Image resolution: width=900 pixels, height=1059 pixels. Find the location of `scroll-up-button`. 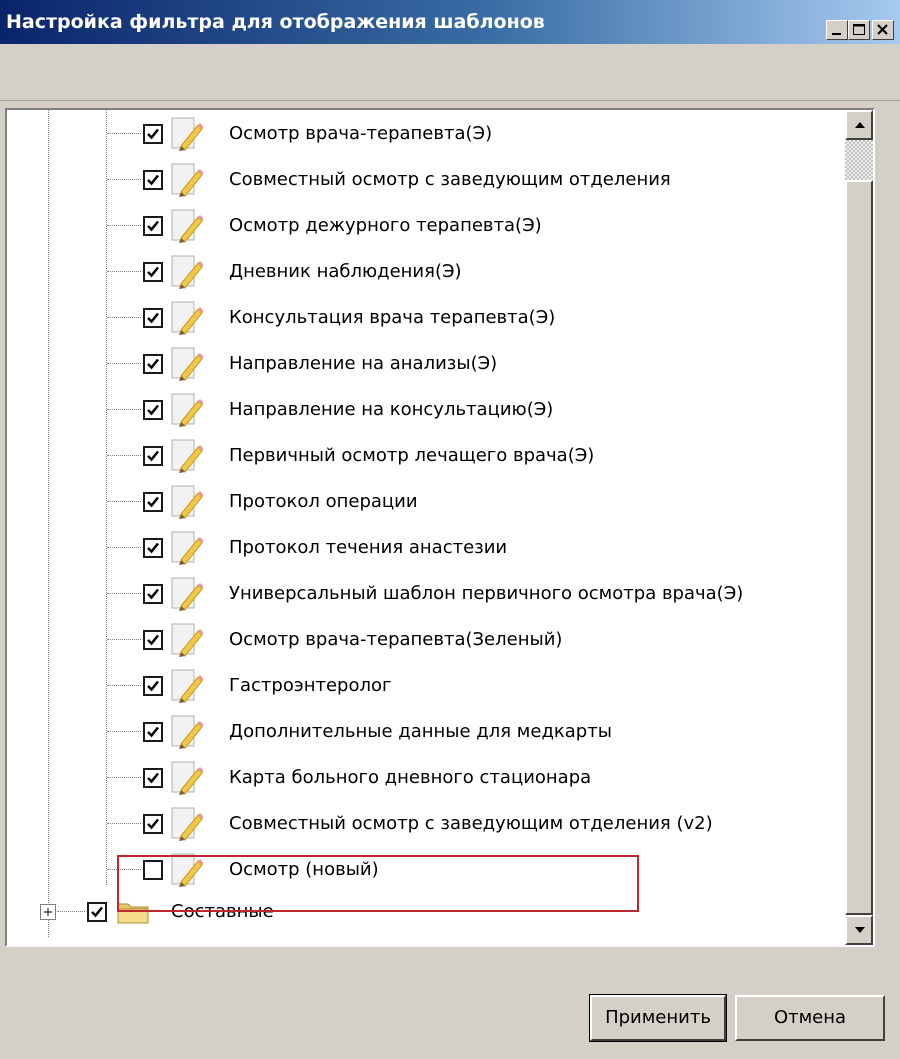

scroll-up-button is located at coordinates (859, 125).